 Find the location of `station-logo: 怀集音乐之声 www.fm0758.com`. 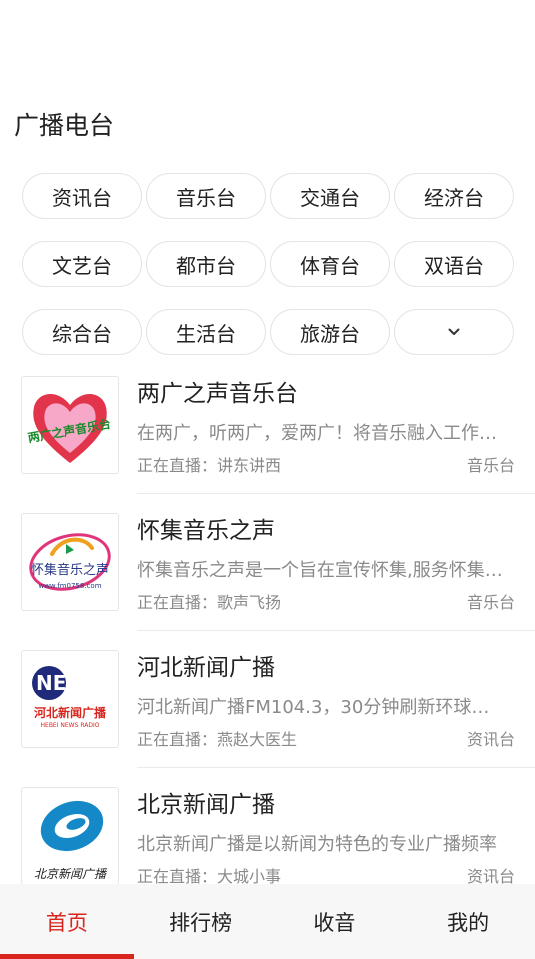

station-logo: 怀集音乐之声 www.fm0758.com is located at coordinates (70, 562).